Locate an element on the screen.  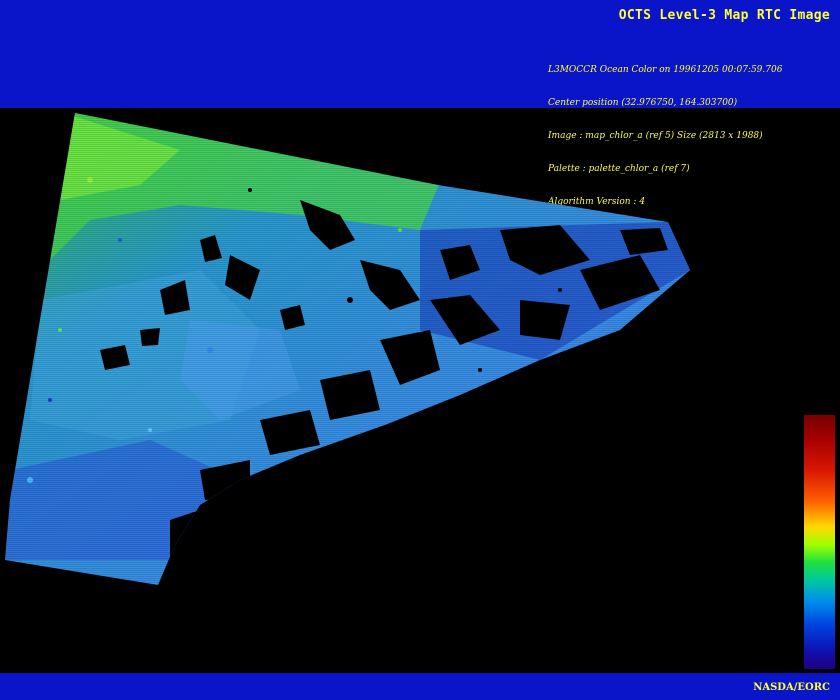
color-scale-bar is located at coordinates (819, 542).